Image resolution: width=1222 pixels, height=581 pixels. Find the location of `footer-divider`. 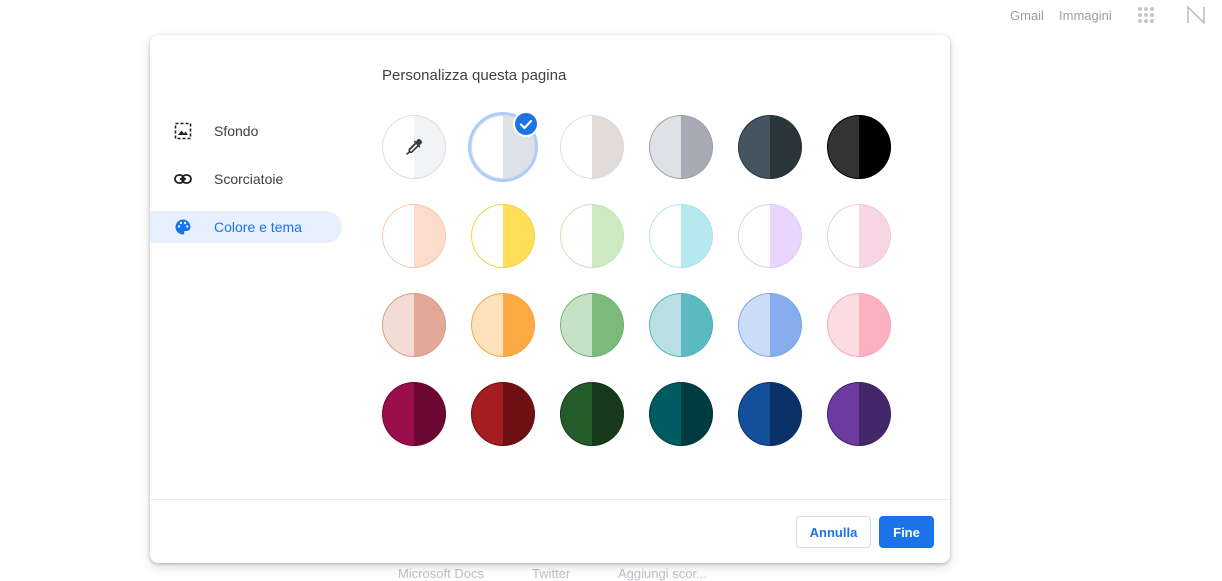

footer-divider is located at coordinates (550, 499).